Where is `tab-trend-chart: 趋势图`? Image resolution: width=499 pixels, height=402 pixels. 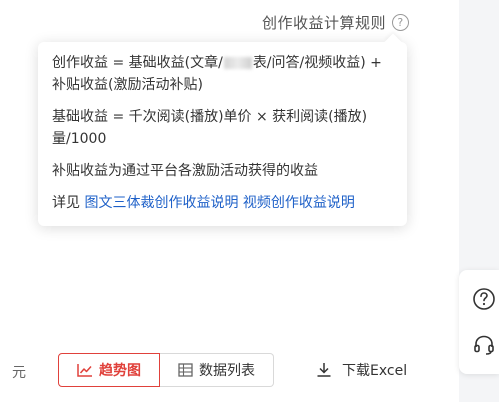 tab-trend-chart: 趋势图 is located at coordinates (109, 370).